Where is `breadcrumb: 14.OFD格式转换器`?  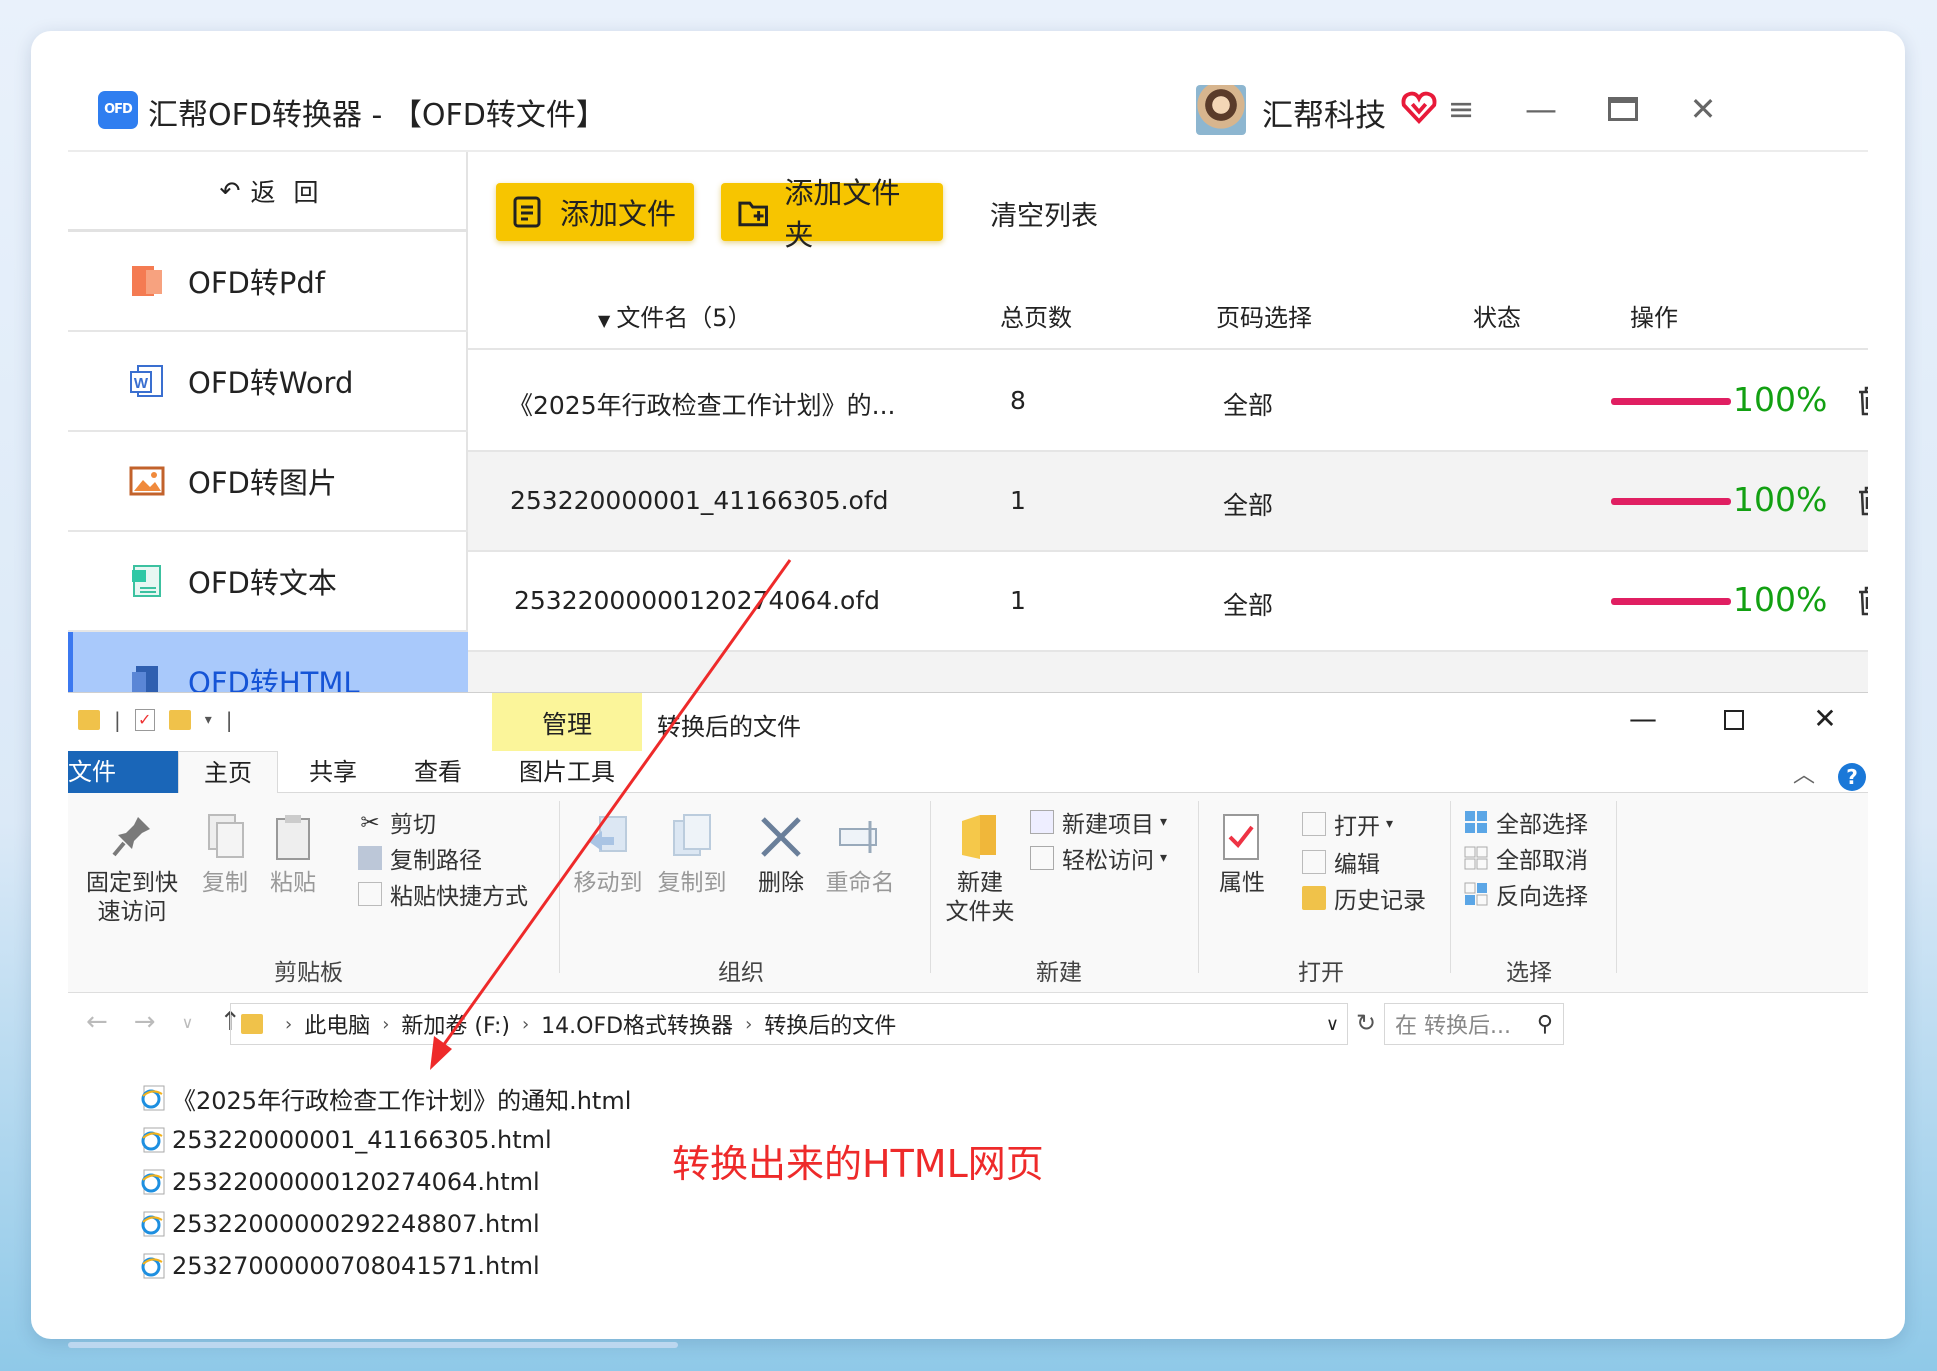 breadcrumb: 14.OFD格式转换器 is located at coordinates (637, 1024).